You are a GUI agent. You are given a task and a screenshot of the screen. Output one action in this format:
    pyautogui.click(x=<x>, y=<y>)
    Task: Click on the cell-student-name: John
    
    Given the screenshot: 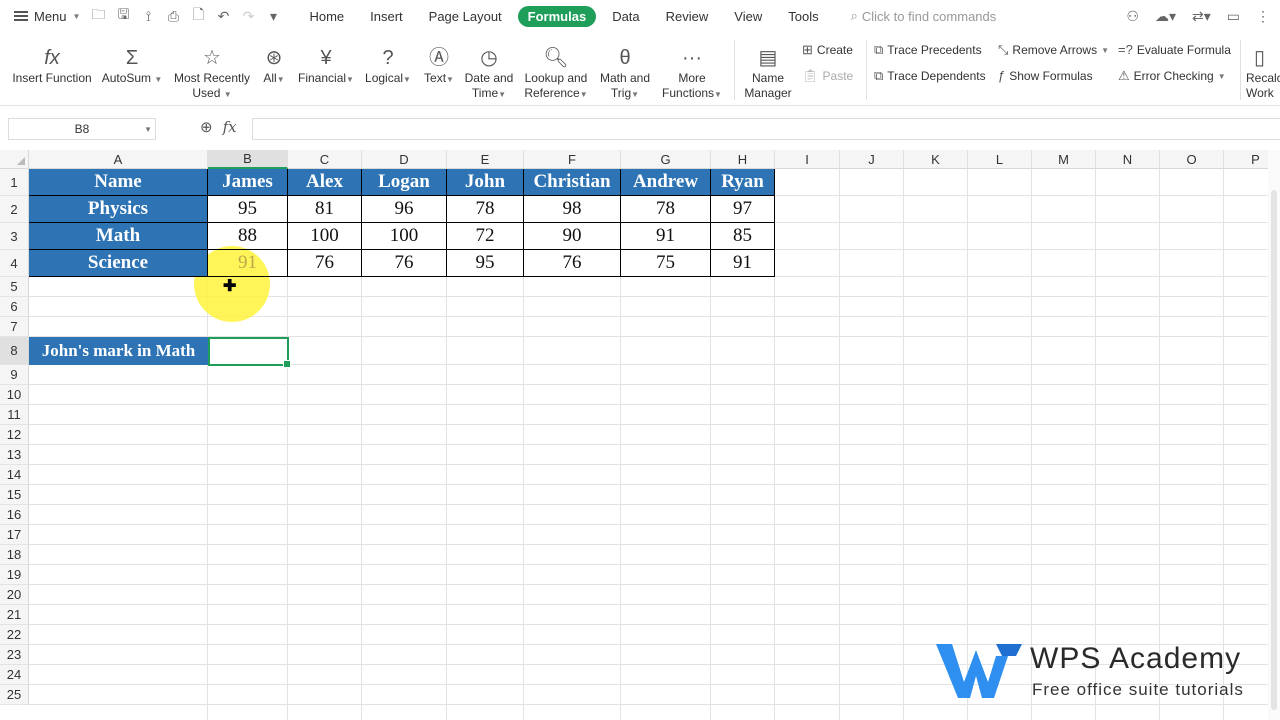 What is the action you would take?
    pyautogui.click(x=485, y=182)
    